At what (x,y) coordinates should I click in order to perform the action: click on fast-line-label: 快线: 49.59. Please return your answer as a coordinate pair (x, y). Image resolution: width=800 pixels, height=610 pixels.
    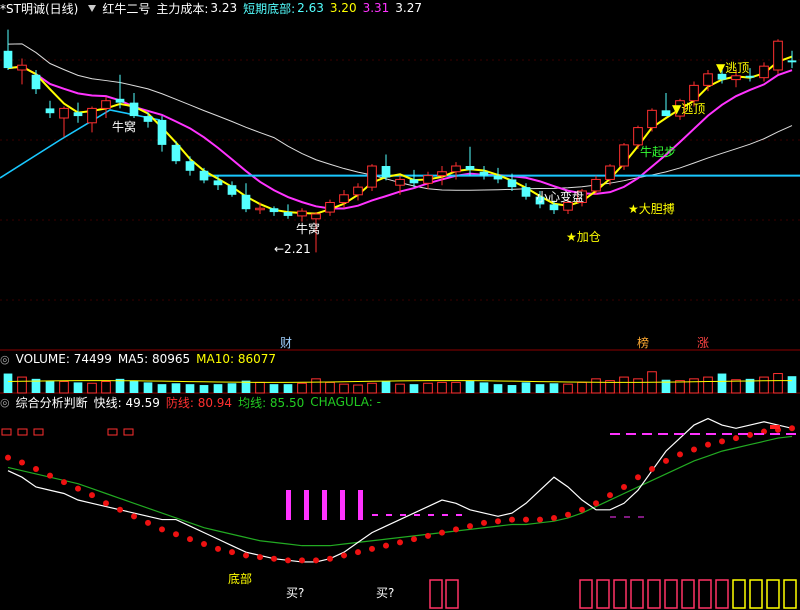
    Looking at the image, I should click on (126, 402).